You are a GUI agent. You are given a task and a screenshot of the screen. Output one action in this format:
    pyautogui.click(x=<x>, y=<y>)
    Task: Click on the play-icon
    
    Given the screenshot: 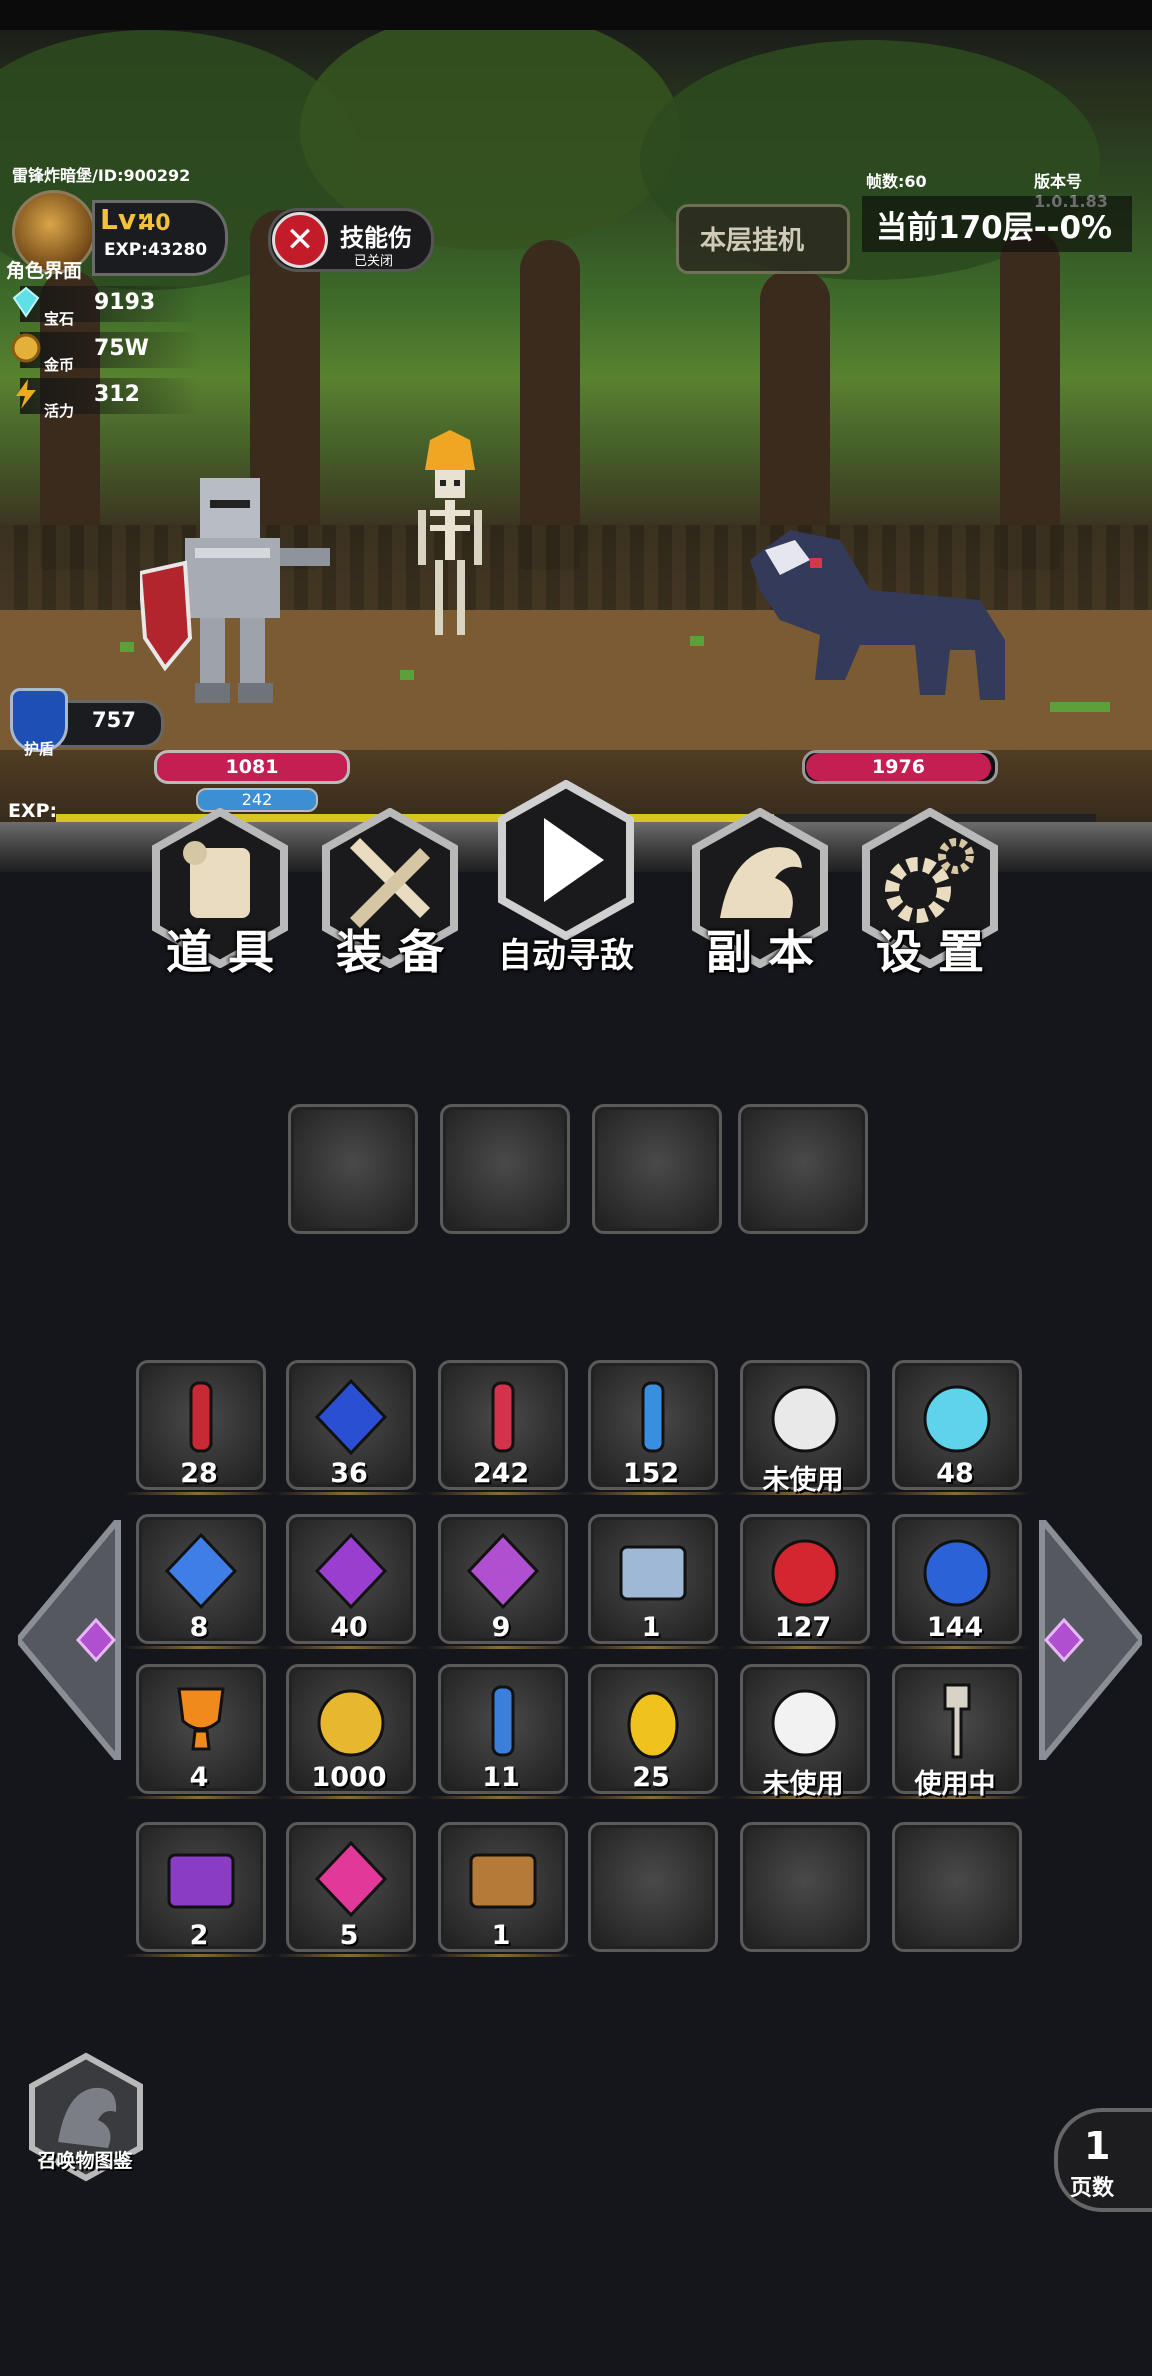 What is the action you would take?
    pyautogui.click(x=566, y=860)
    